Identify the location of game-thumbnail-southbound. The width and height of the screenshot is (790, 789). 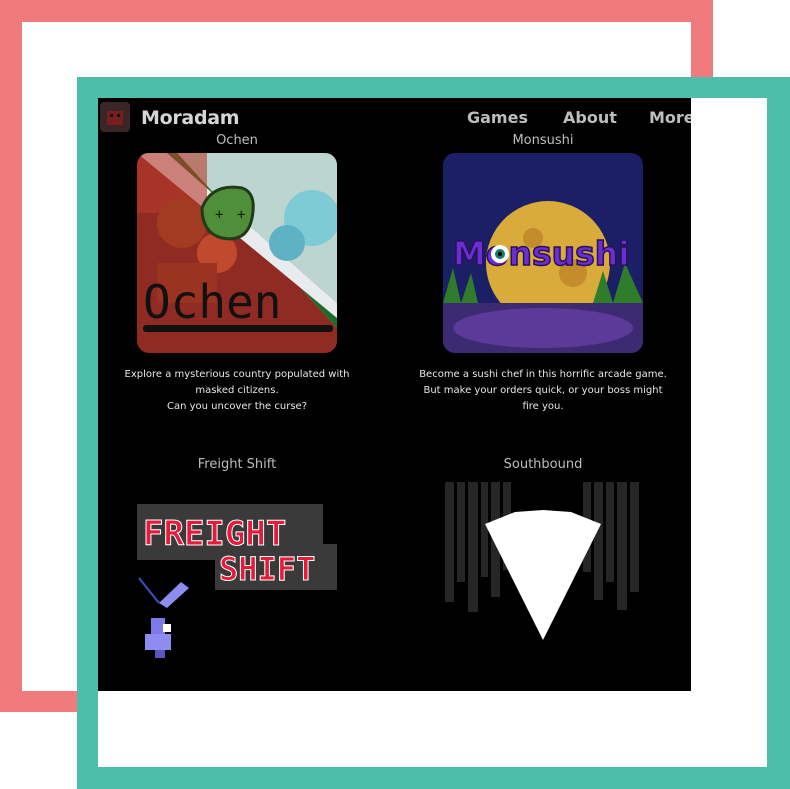
(543, 578).